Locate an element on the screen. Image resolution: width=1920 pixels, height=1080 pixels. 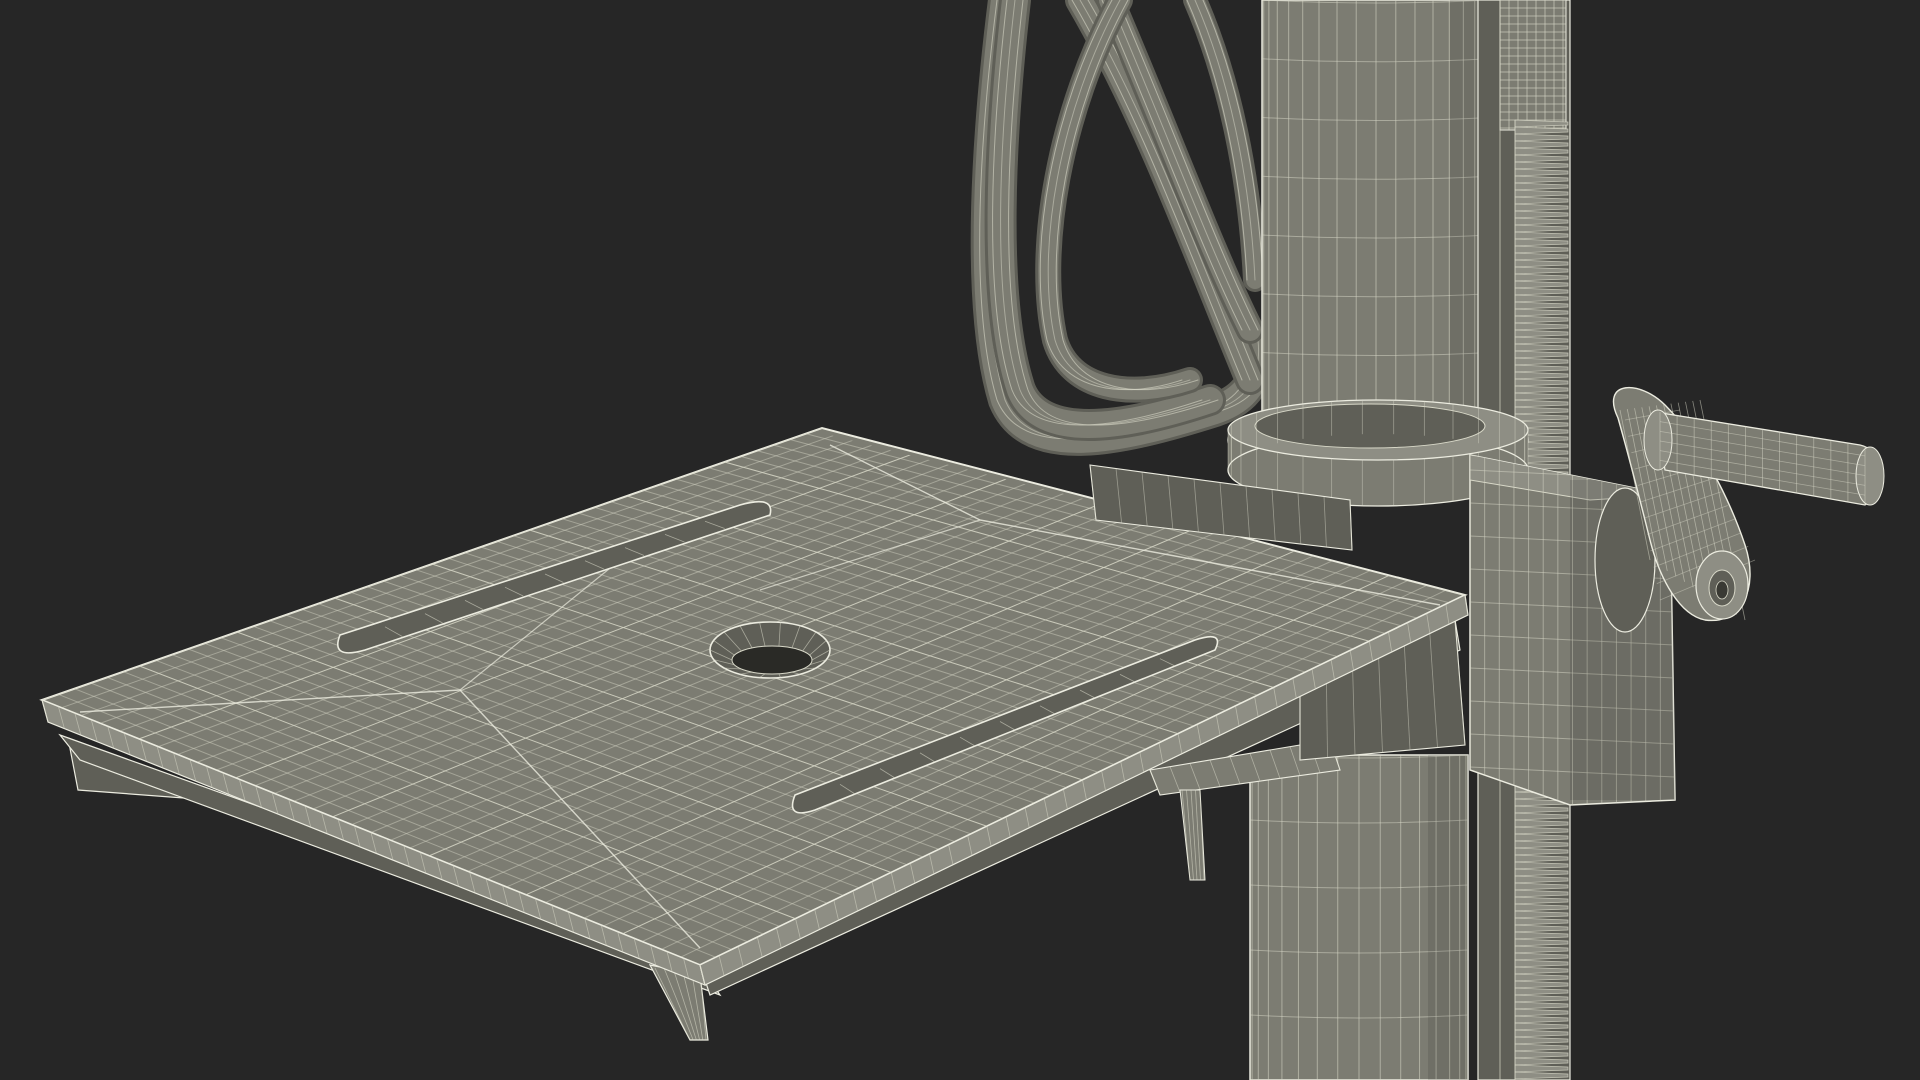
column-lower-icon is located at coordinates (1359, 917).